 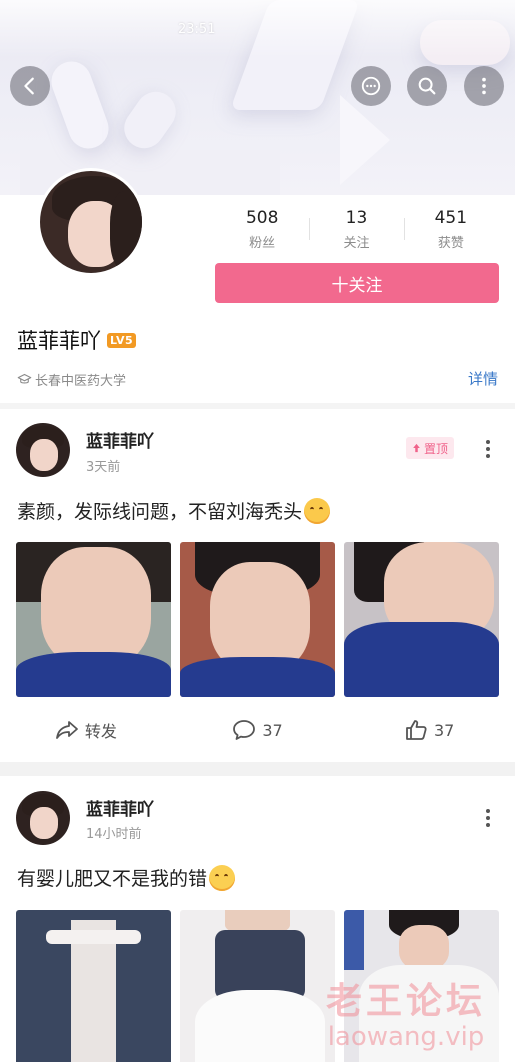 I want to click on stat-following: 13 关注, so click(x=356, y=231).